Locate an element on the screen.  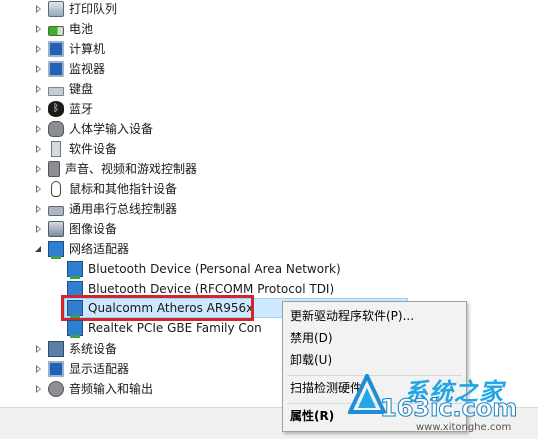
tree-item-software-devices: 软件设备 is located at coordinates (75, 149).